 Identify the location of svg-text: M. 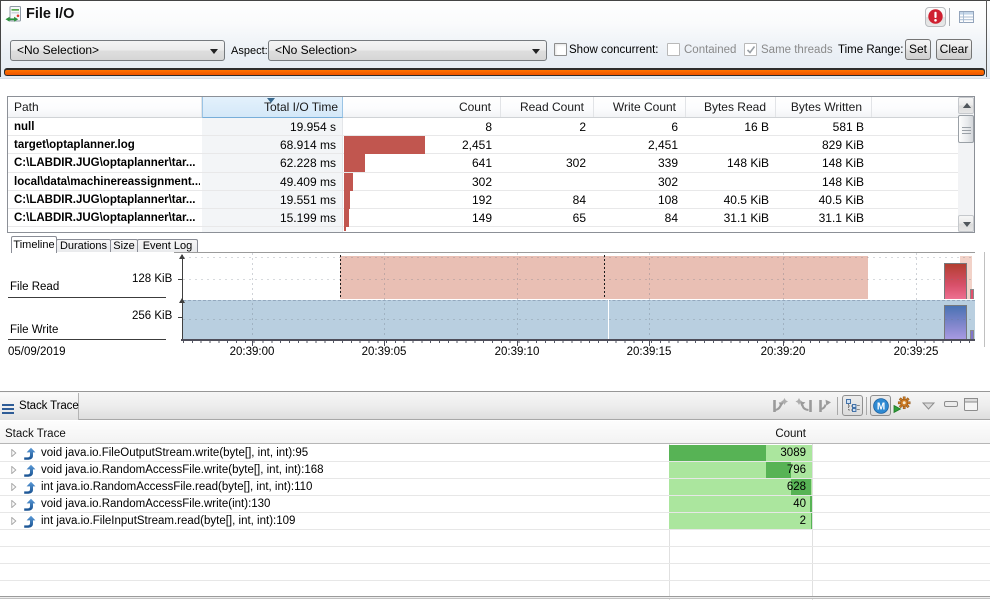
(880, 406).